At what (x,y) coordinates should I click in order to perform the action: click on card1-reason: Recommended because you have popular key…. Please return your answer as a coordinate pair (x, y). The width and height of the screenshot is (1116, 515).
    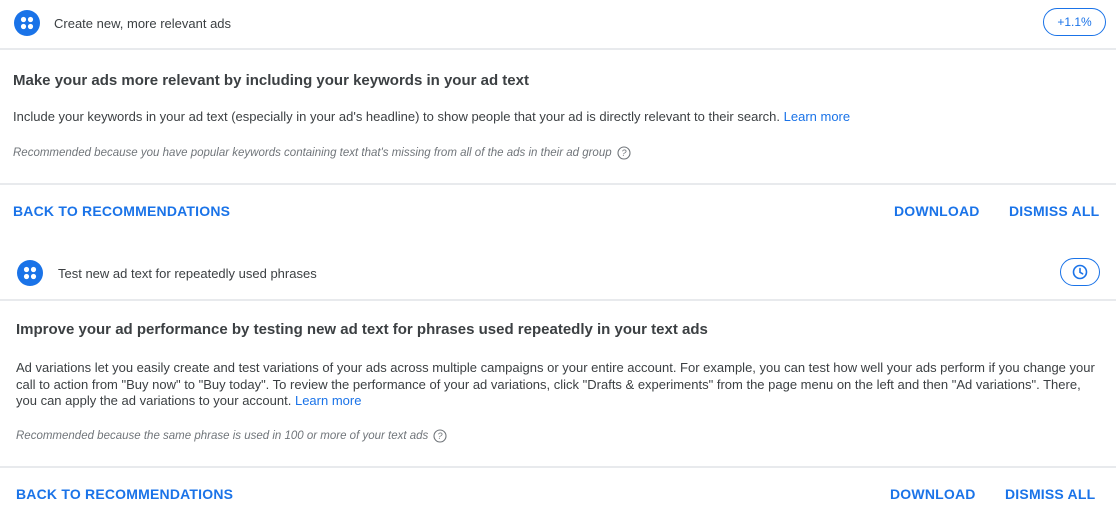
    Looking at the image, I should click on (322, 153).